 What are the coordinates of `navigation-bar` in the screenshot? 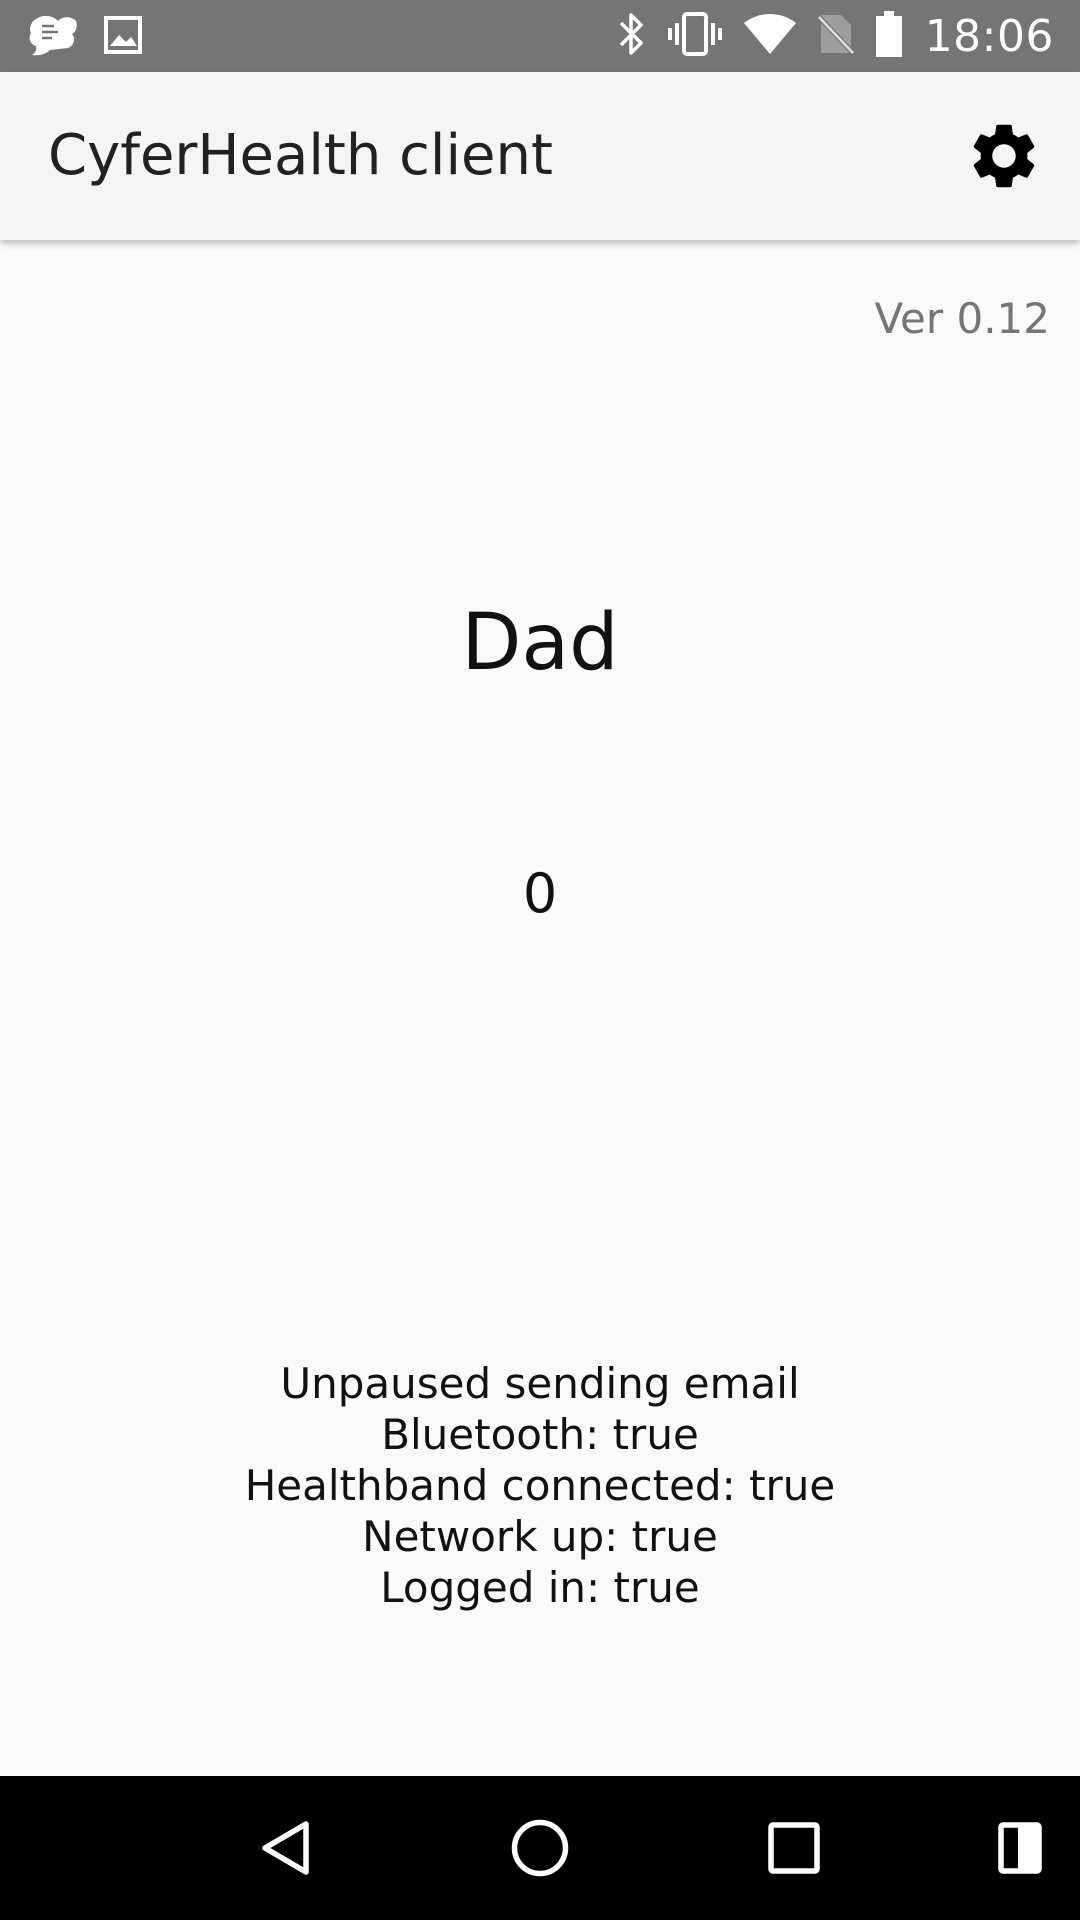 It's located at (540, 1848).